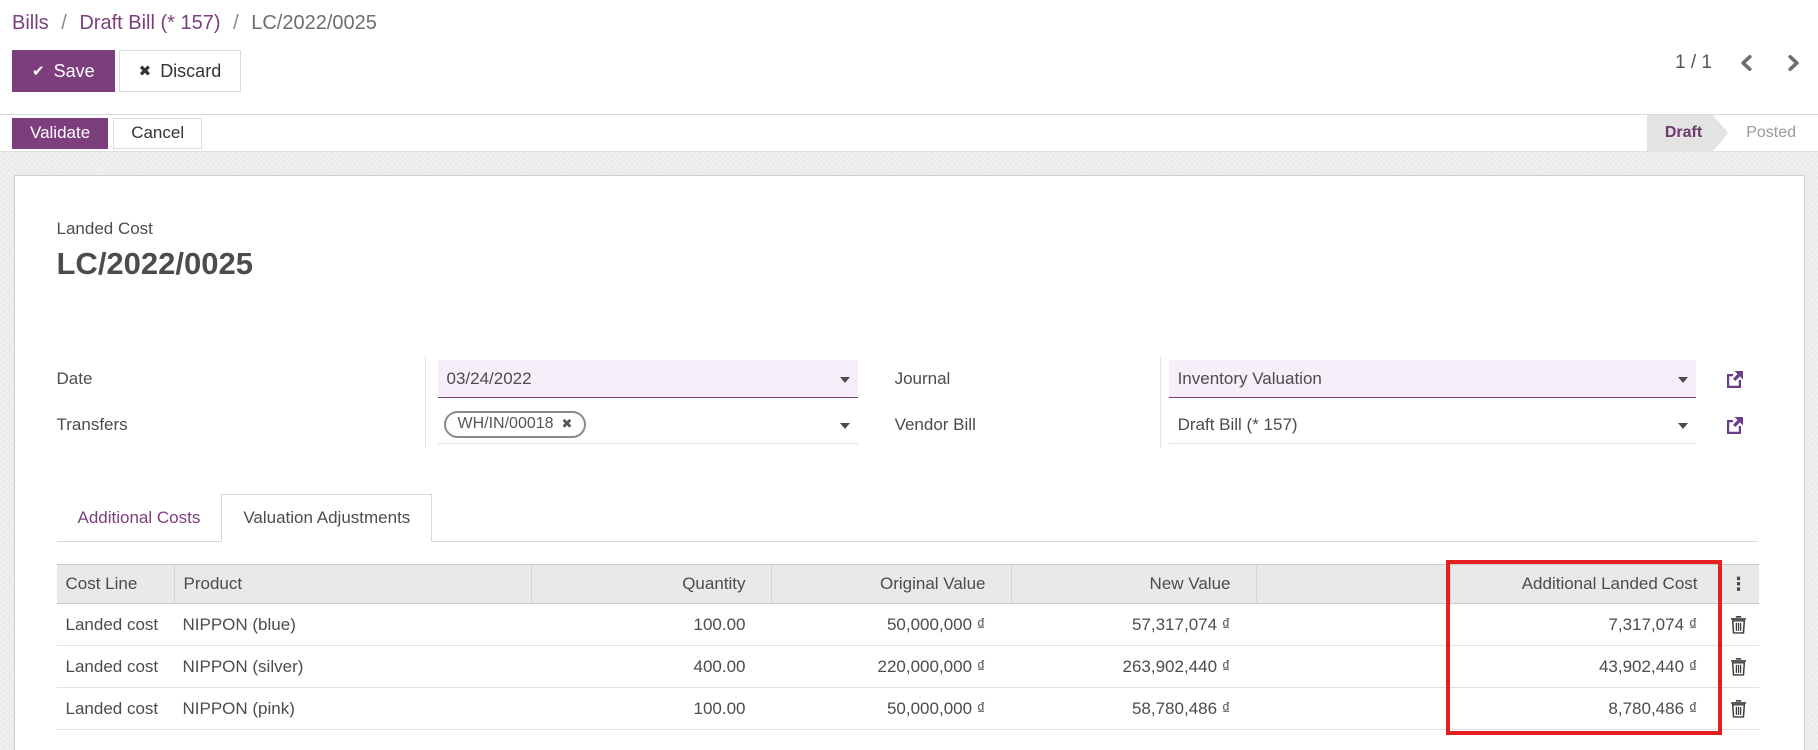 The image size is (1818, 750). I want to click on pager: 1 / 1, so click(1738, 63).